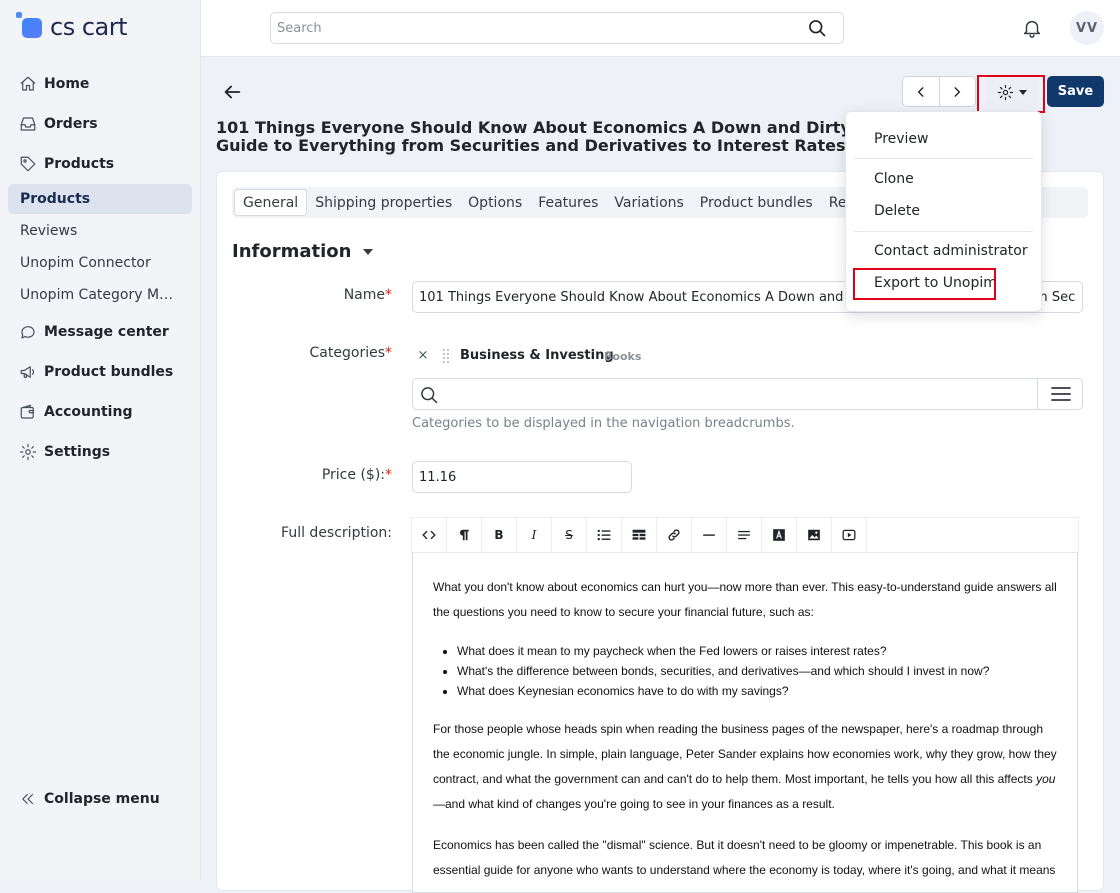  Describe the element at coordinates (79, 164) in the screenshot. I see `sidebar-item-label: Products` at that location.